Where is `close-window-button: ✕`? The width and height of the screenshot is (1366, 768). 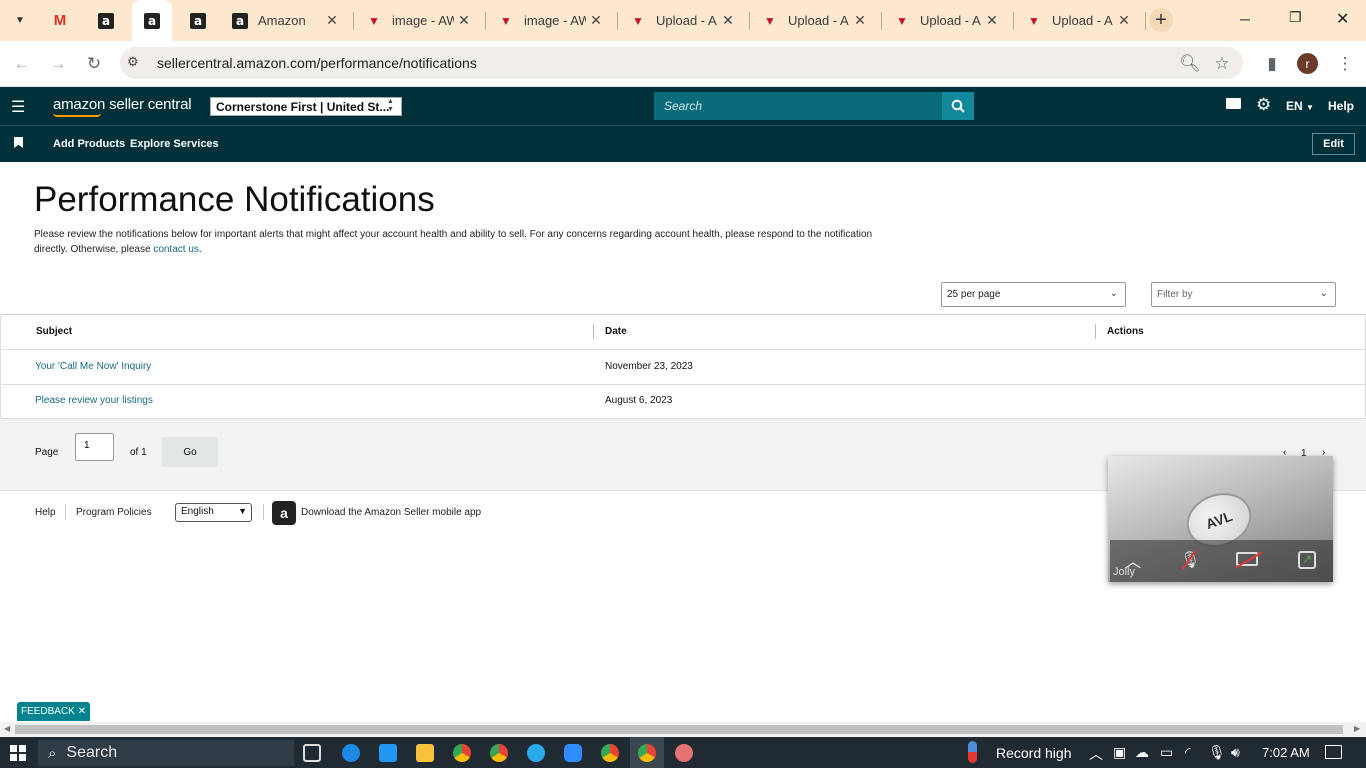
close-window-button: ✕ is located at coordinates (1342, 19).